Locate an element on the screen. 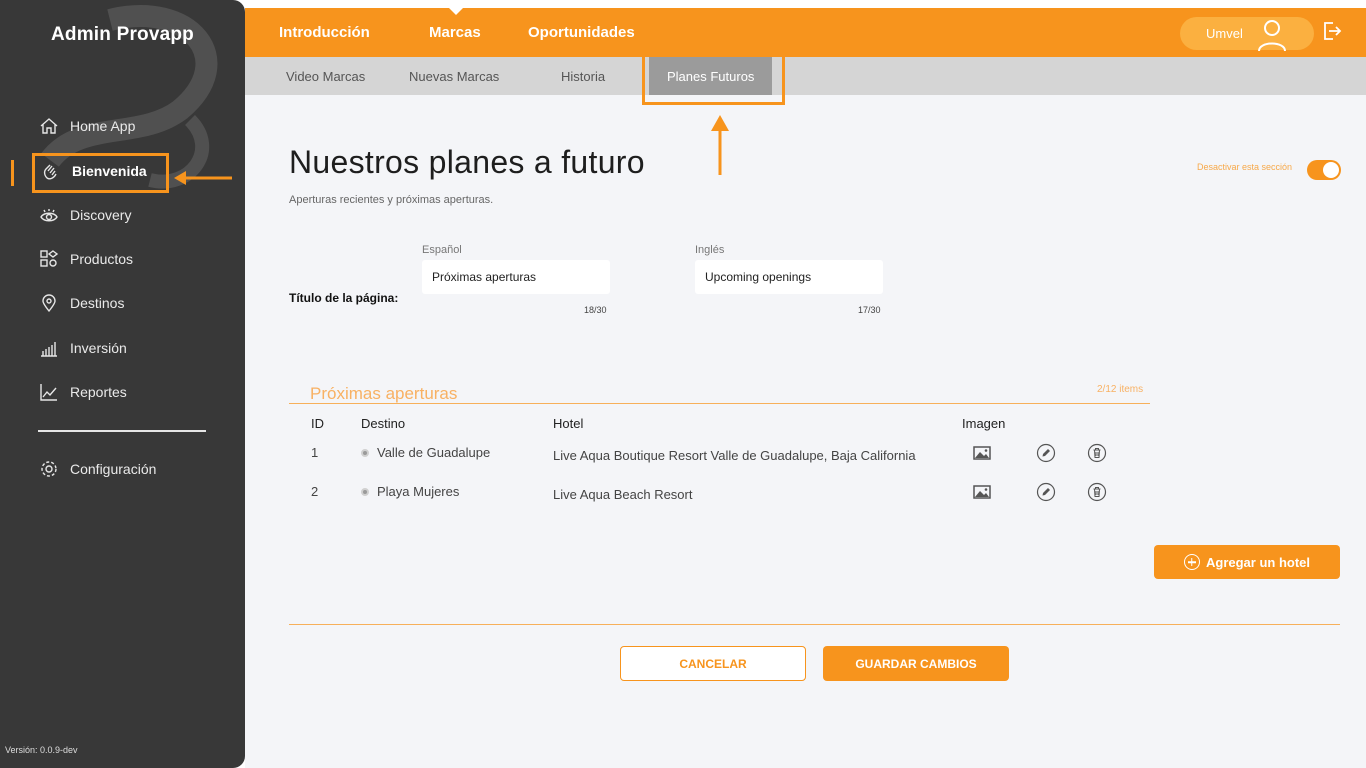 The height and width of the screenshot is (768, 1366). column-header-hotel: Hotel is located at coordinates (568, 423).